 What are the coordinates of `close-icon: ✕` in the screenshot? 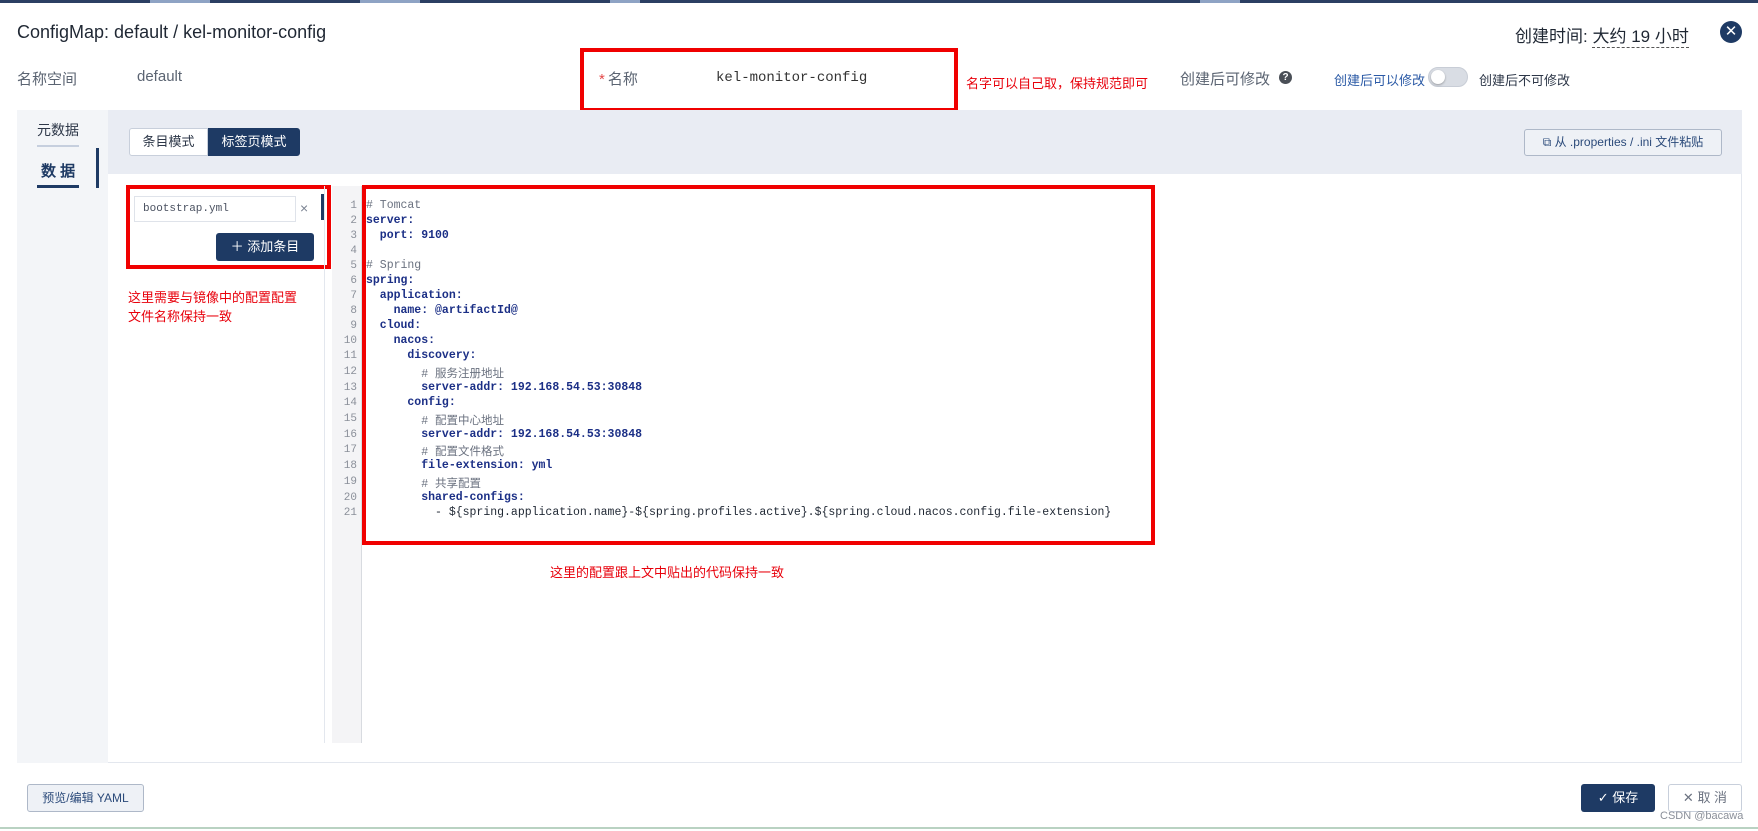 It's located at (1731, 32).